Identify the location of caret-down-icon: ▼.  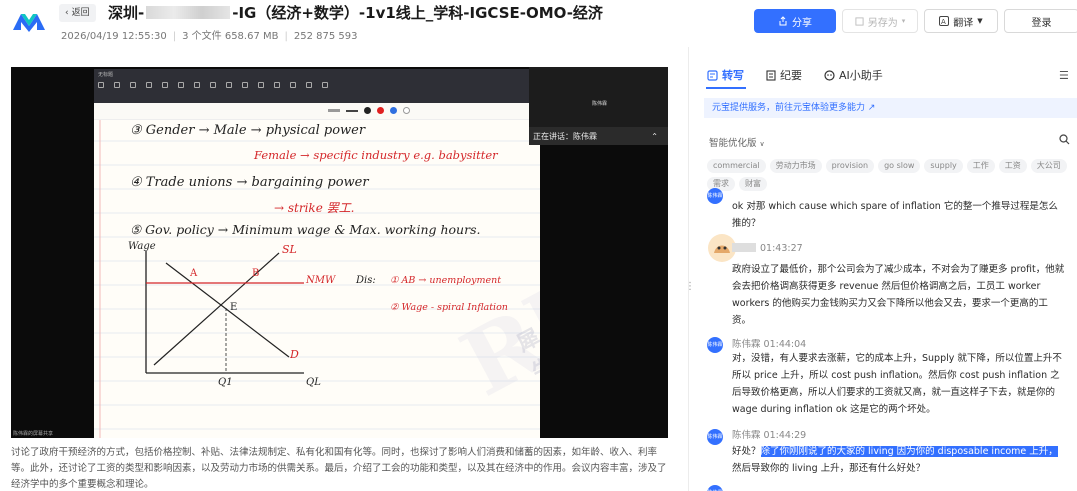
(980, 21).